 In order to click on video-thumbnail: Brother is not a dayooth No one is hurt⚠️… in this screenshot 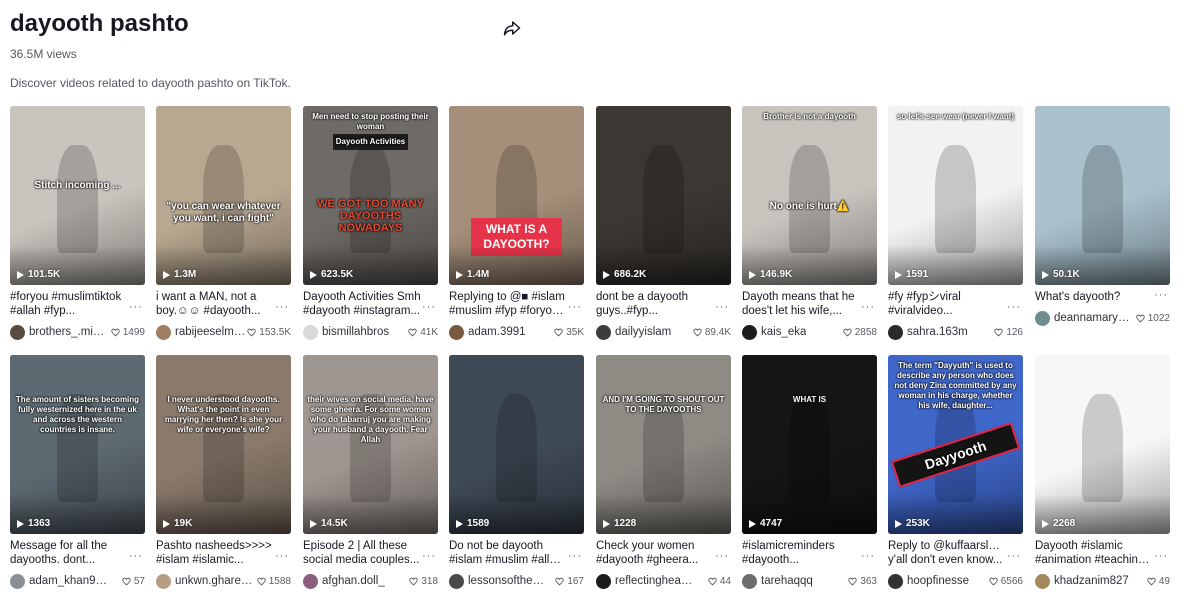, I will do `click(809, 195)`.